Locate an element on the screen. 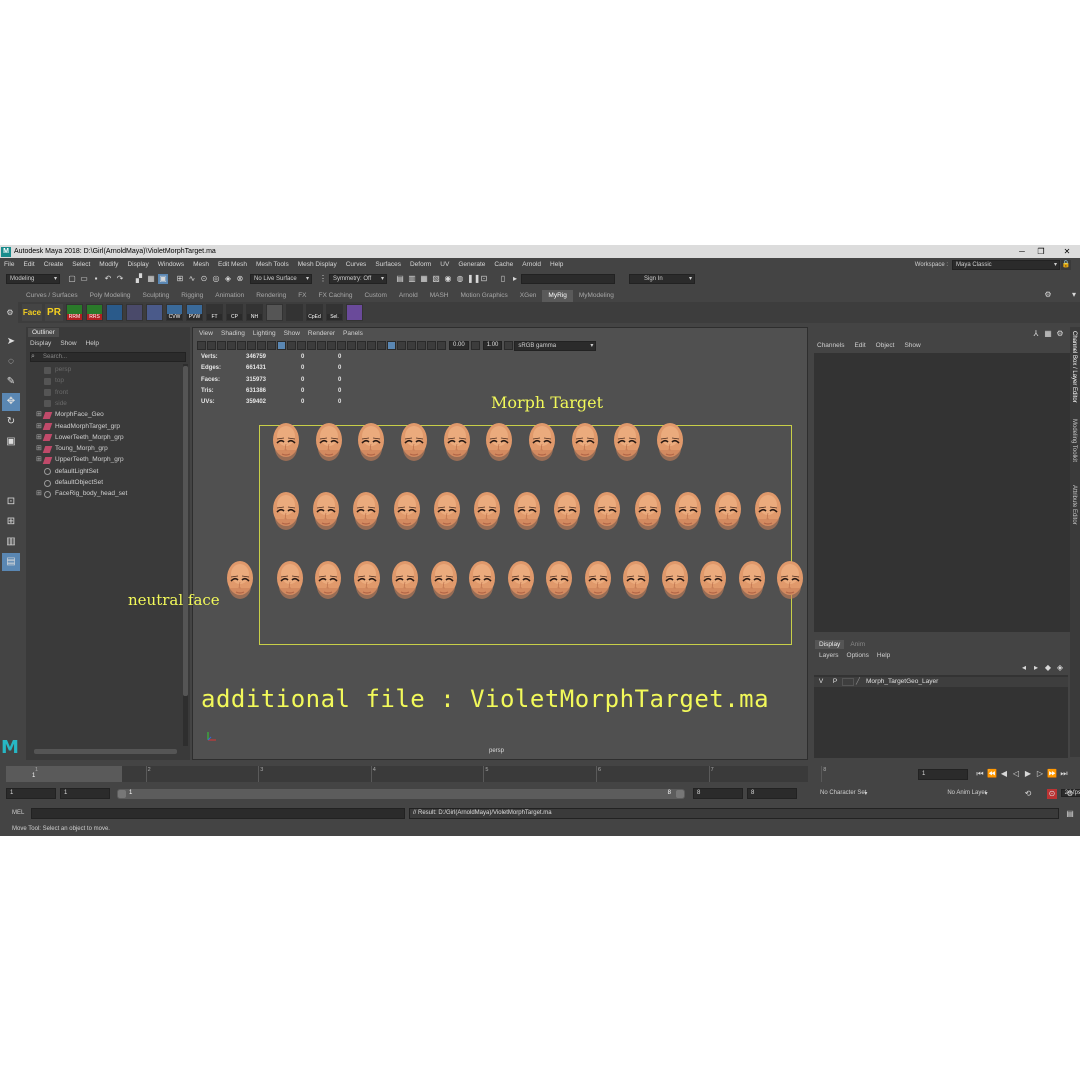 This screenshot has height=1080, width=1080. hypershade-icon: ◍ is located at coordinates (460, 279).